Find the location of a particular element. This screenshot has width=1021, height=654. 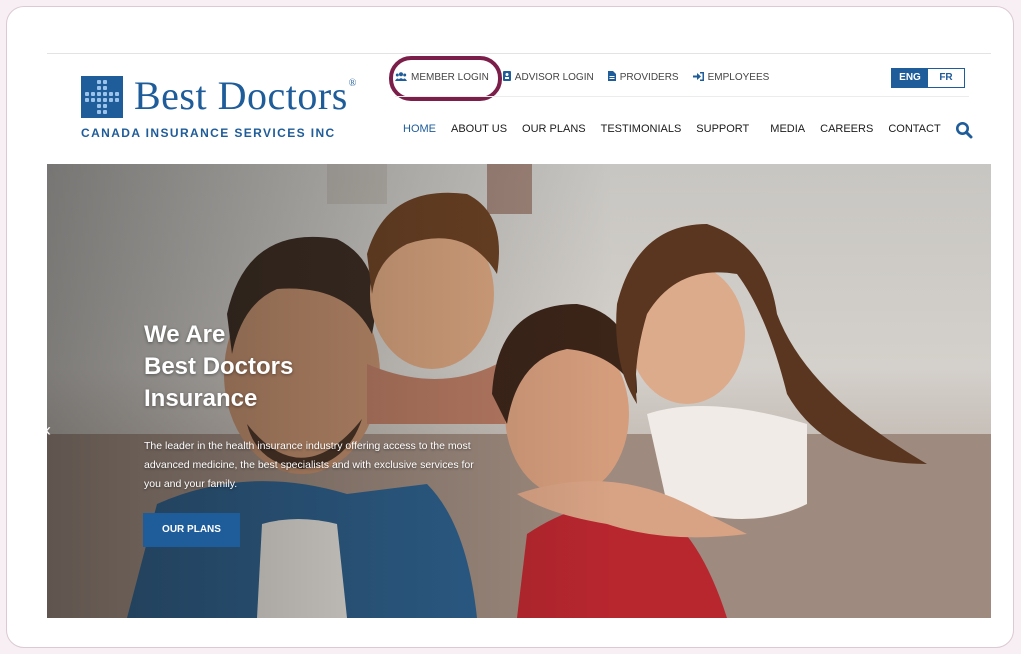

nav-media: MEDIA is located at coordinates (787, 129).